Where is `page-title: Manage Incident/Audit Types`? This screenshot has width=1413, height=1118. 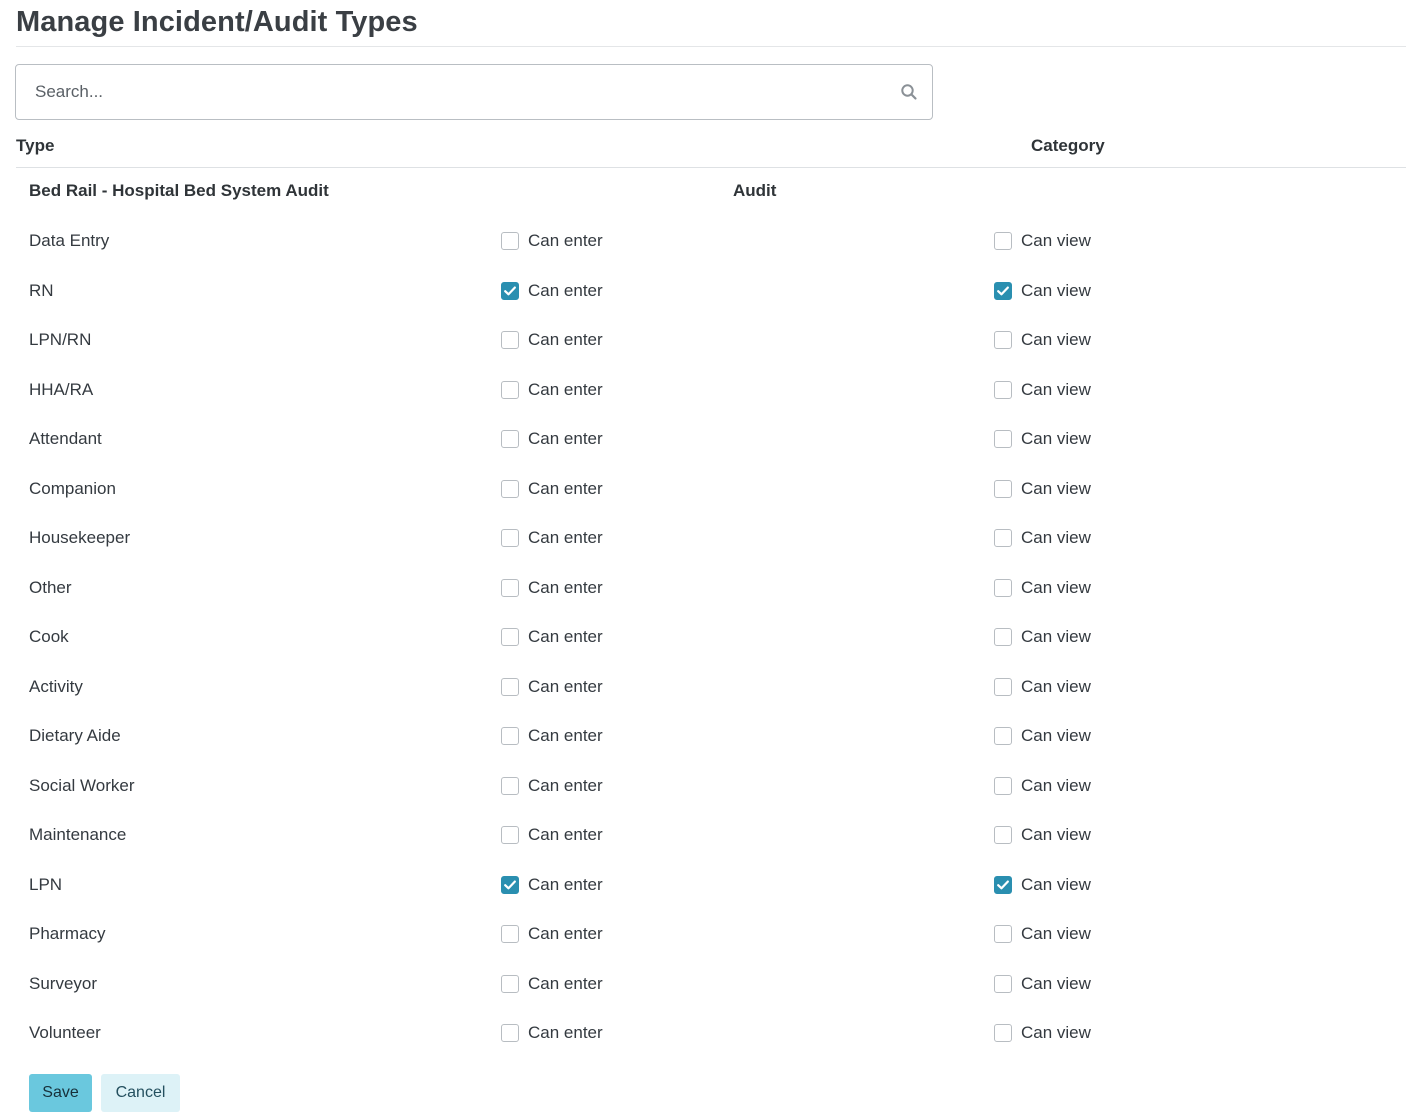
page-title: Manage Incident/Audit Types is located at coordinates (217, 22).